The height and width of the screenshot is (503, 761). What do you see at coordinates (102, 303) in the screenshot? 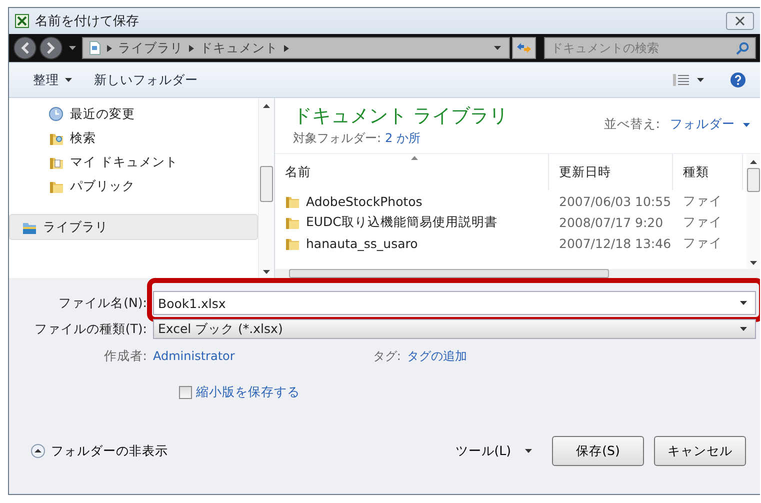
I see `field-label: ファイル名(N):` at bounding box center [102, 303].